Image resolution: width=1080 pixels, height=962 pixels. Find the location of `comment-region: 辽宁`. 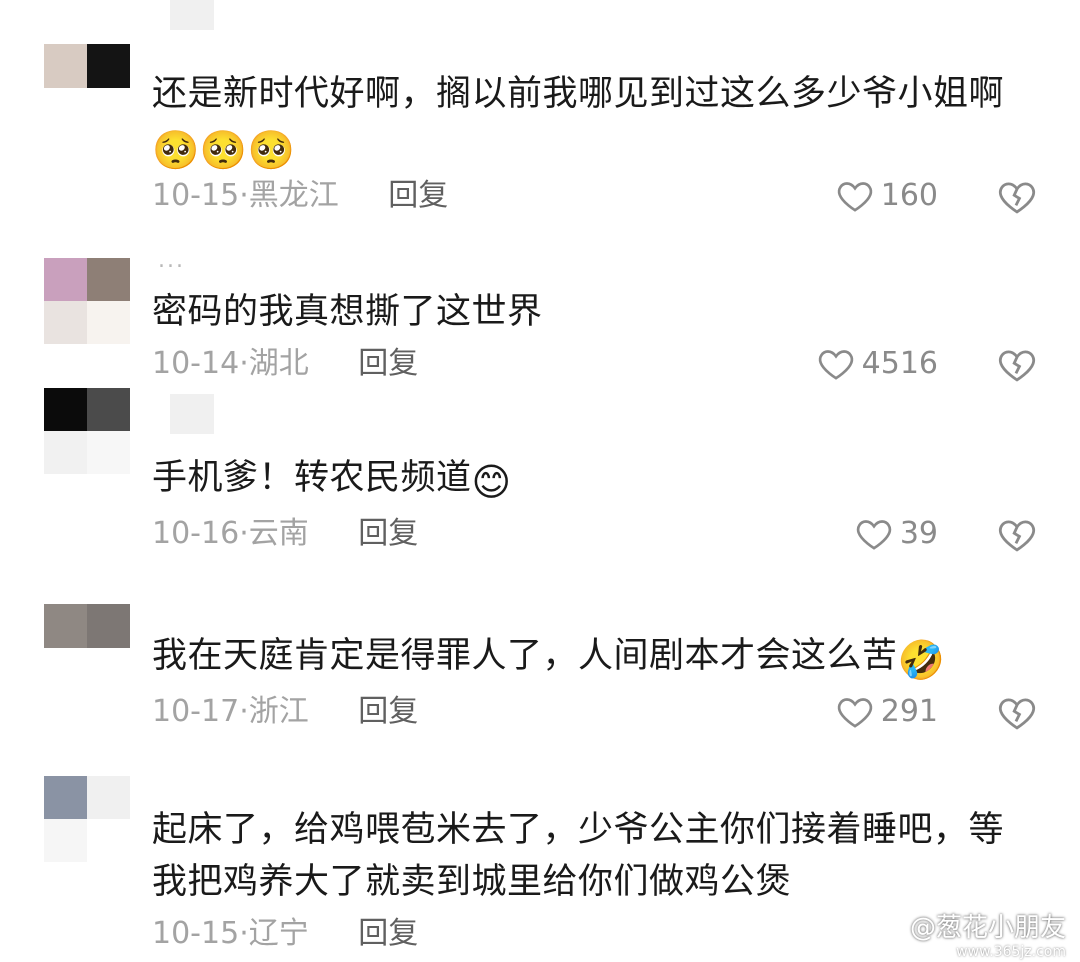

comment-region: 辽宁 is located at coordinates (278, 933).